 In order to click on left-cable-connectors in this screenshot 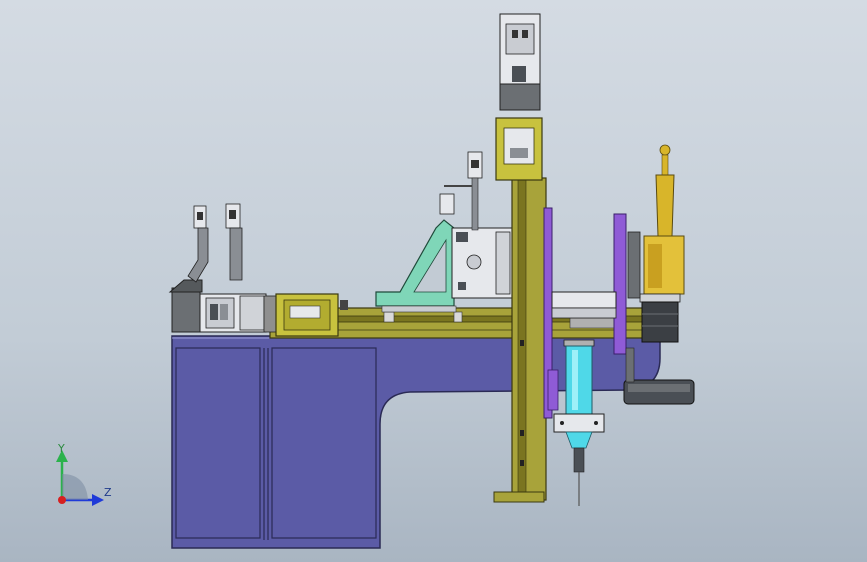, I will do `click(215, 243)`.